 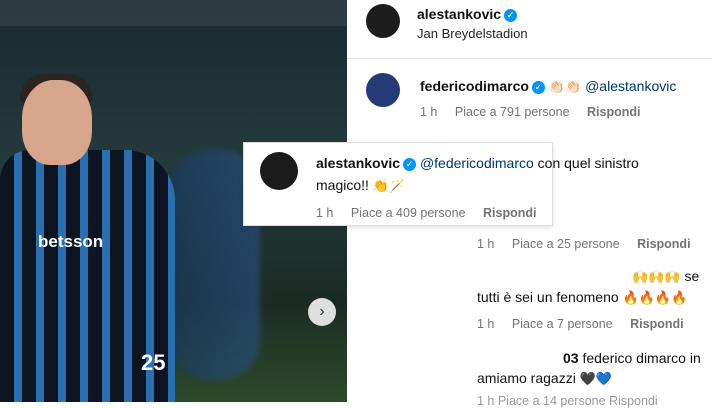 I want to click on comment-3-meta: 1 h Piace a 7 persone Rispondi, so click(x=587, y=324).